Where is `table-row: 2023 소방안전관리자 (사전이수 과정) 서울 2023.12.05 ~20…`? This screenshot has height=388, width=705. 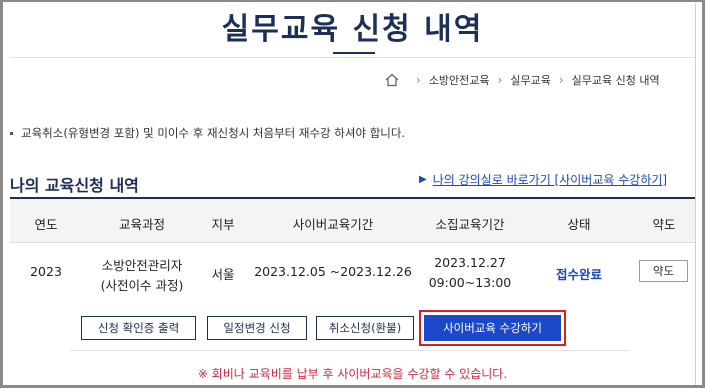
table-row: 2023 소방안전관리자 (사전이수 과정) 서울 2023.12.05 ~20… is located at coordinates (352, 271).